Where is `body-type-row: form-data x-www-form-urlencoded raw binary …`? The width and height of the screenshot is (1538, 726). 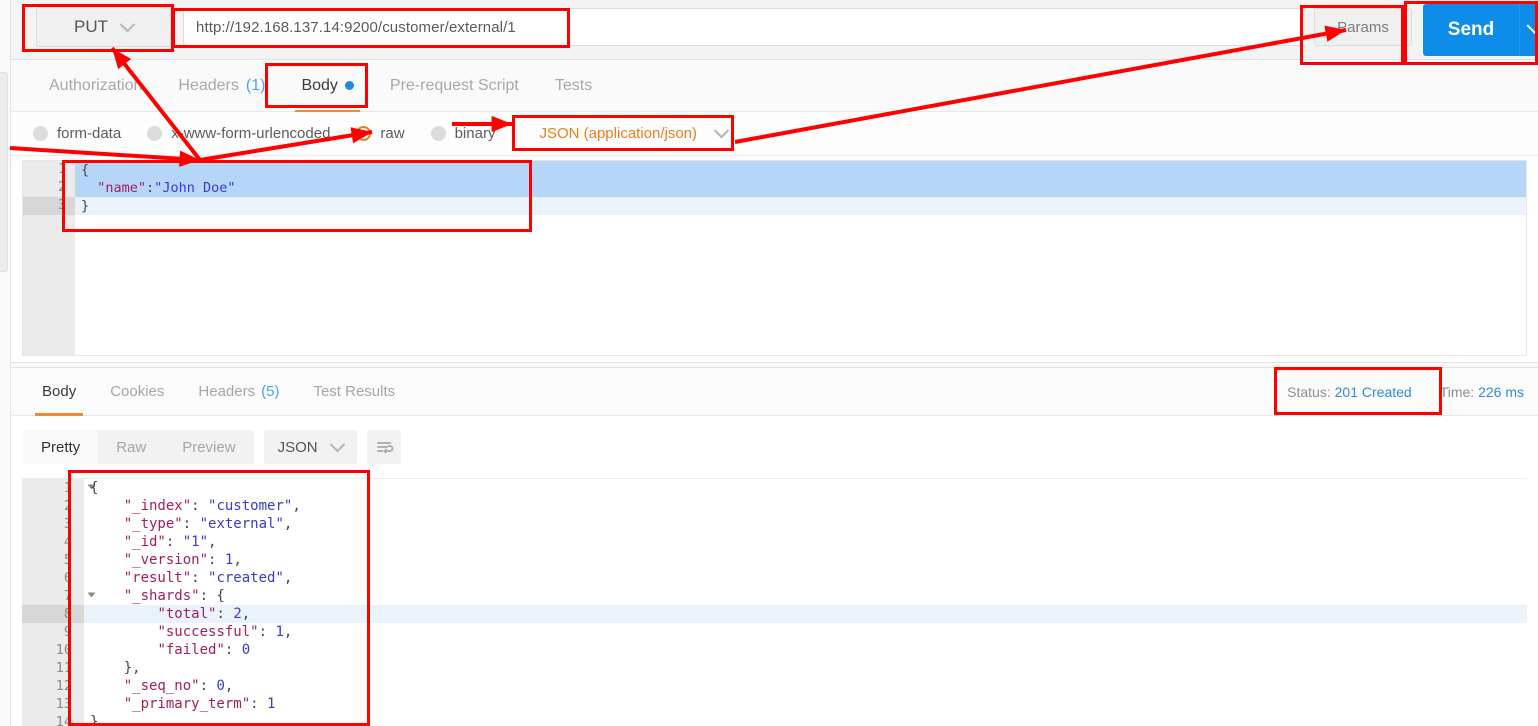 body-type-row: form-data x-www-form-urlencoded raw binary … is located at coordinates (774, 134).